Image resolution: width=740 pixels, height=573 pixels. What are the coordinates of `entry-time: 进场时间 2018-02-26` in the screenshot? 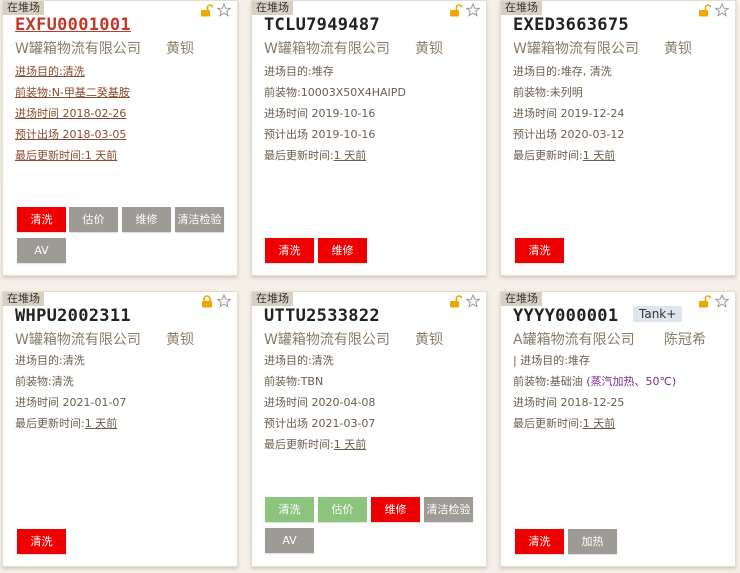 It's located at (70, 113).